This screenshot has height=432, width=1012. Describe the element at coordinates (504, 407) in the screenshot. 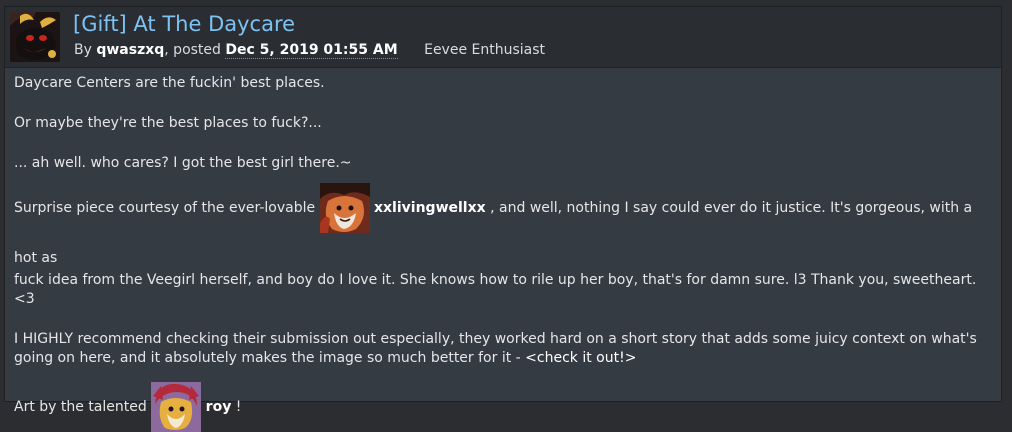

I see `paragraph-6: Art by the talented roy !` at that location.